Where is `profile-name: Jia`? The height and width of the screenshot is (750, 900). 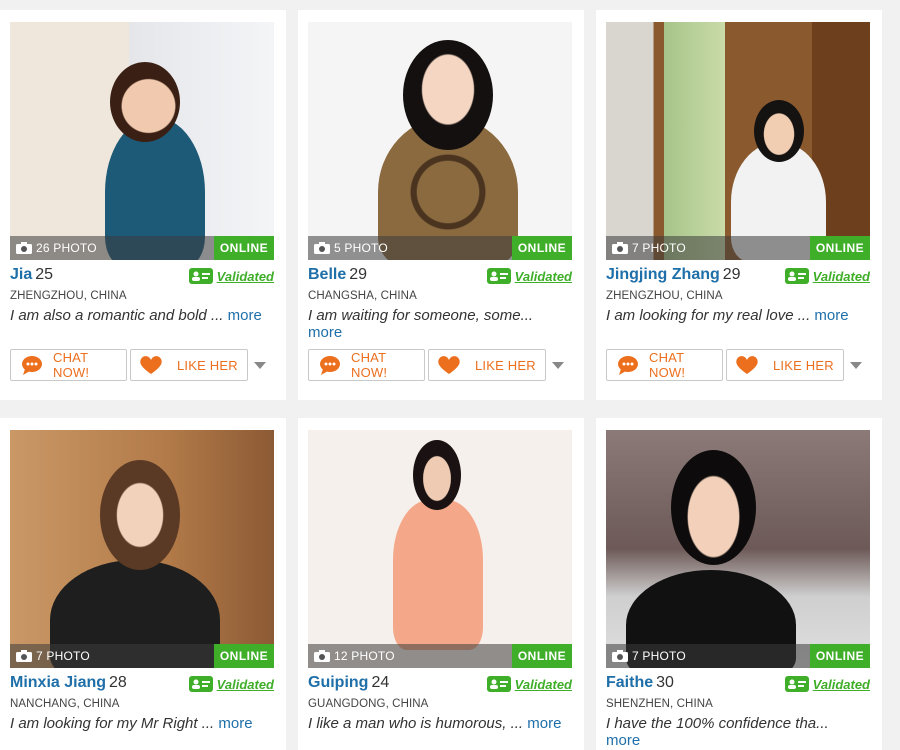
profile-name: Jia is located at coordinates (21, 274).